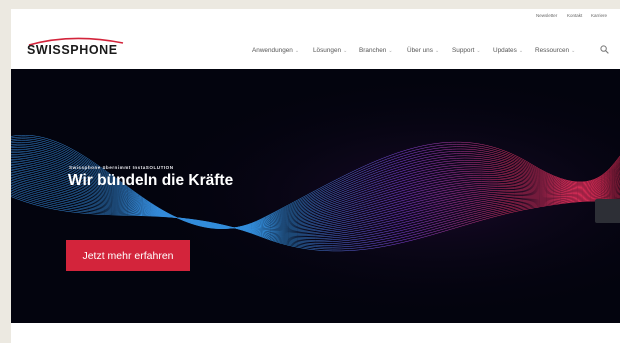  I want to click on nav-item-ressourcen: Ressourcen ⌄, so click(555, 50).